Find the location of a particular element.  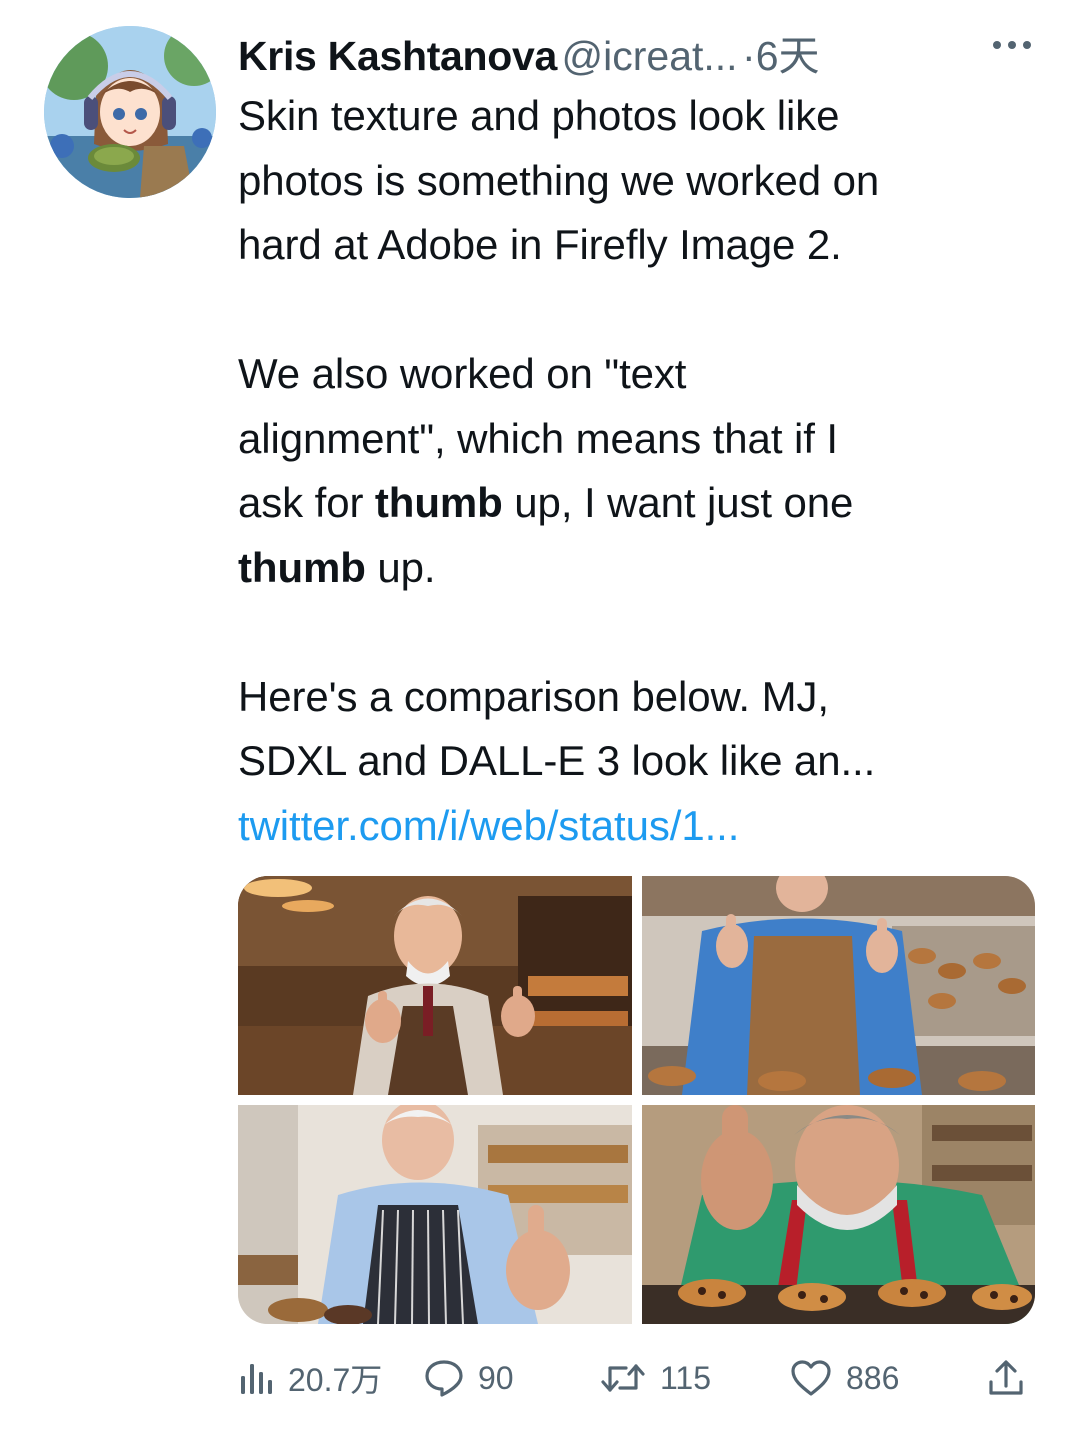

action-bar: 20.7万 90 115 886 is located at coordinates (638, 1378).